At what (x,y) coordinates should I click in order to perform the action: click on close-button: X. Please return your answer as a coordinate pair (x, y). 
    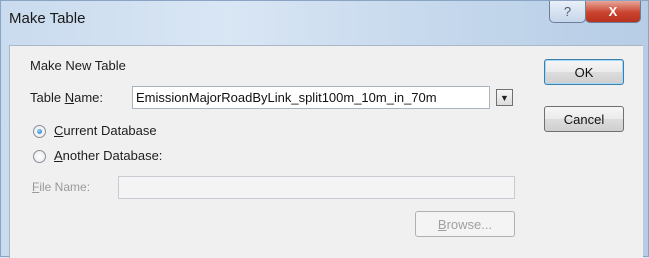
    Looking at the image, I should click on (613, 12).